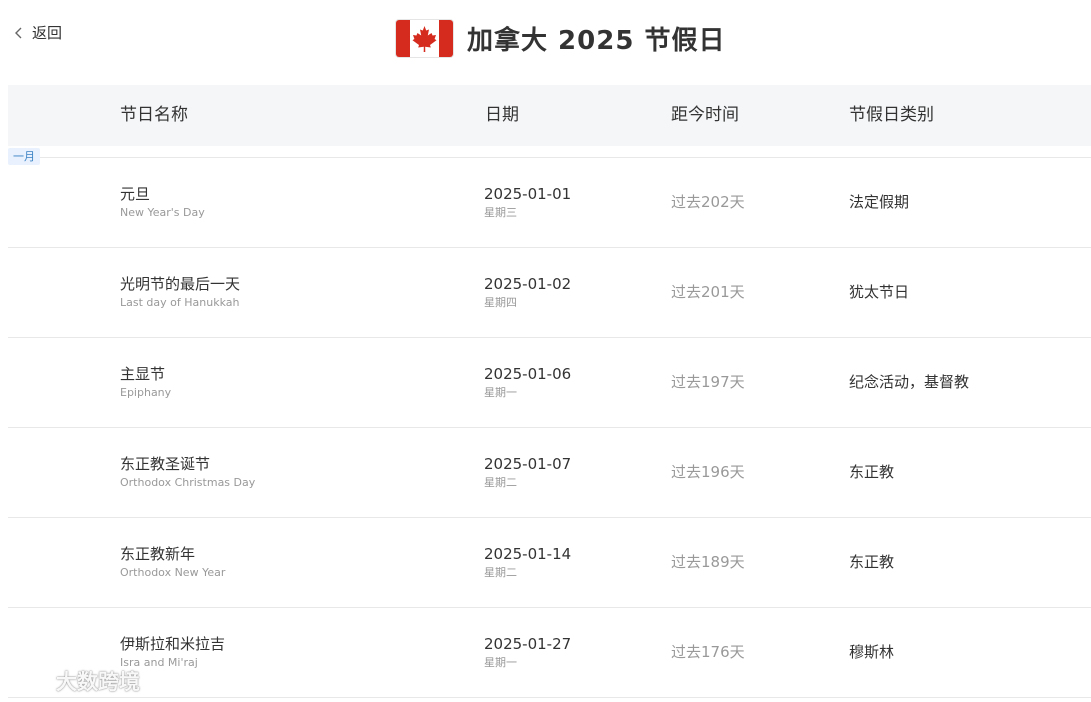 This screenshot has height=702, width=1091. I want to click on column-header-name: 节日名称, so click(154, 115).